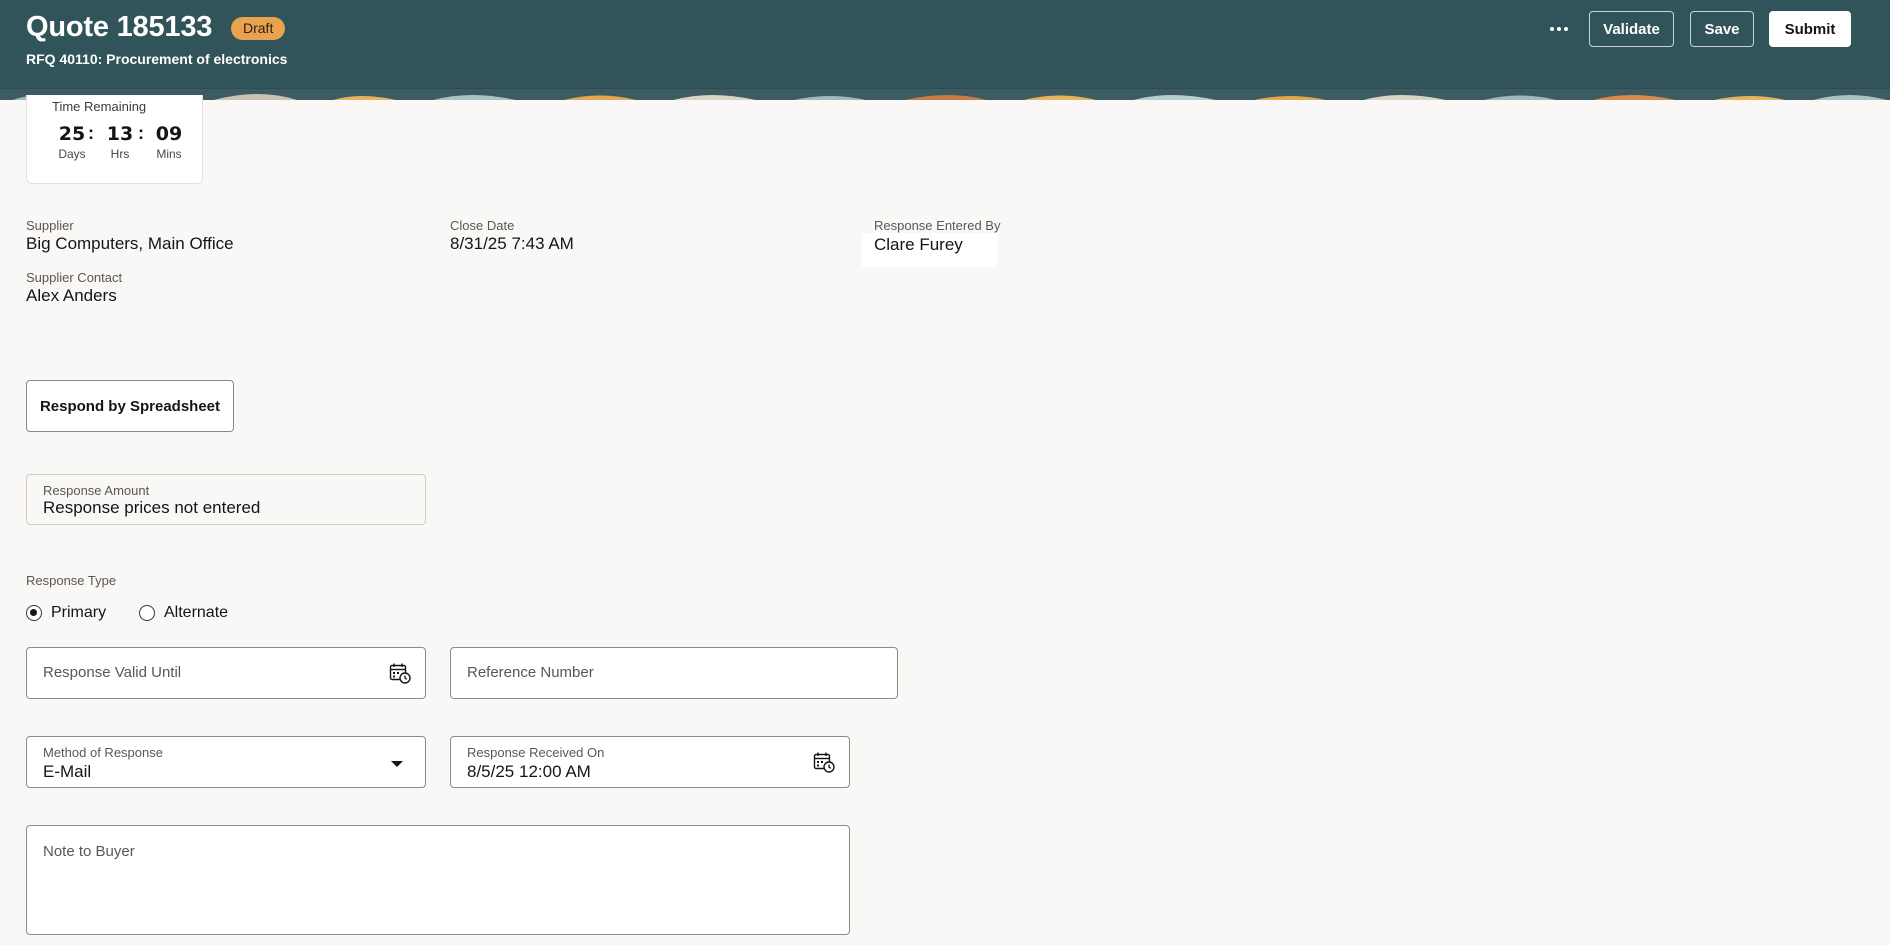 The width and height of the screenshot is (1890, 945). I want to click on minutes-value: 09, so click(169, 134).